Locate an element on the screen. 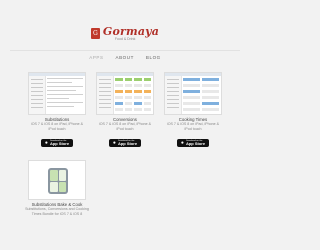  brand-tagline: Food & Drink is located at coordinates (125, 38).